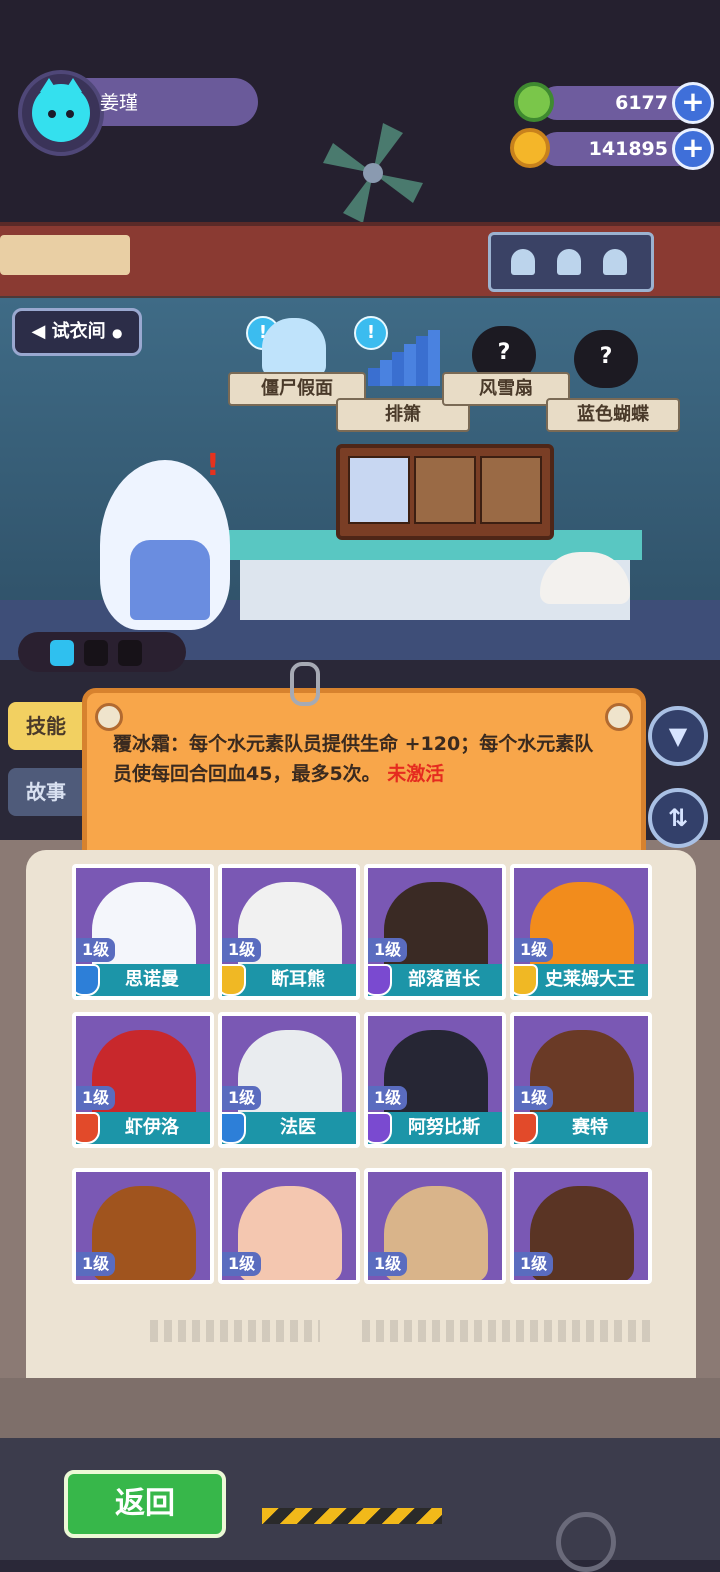 The height and width of the screenshot is (1572, 720). I want to click on gem-value: 6177, so click(641, 103).